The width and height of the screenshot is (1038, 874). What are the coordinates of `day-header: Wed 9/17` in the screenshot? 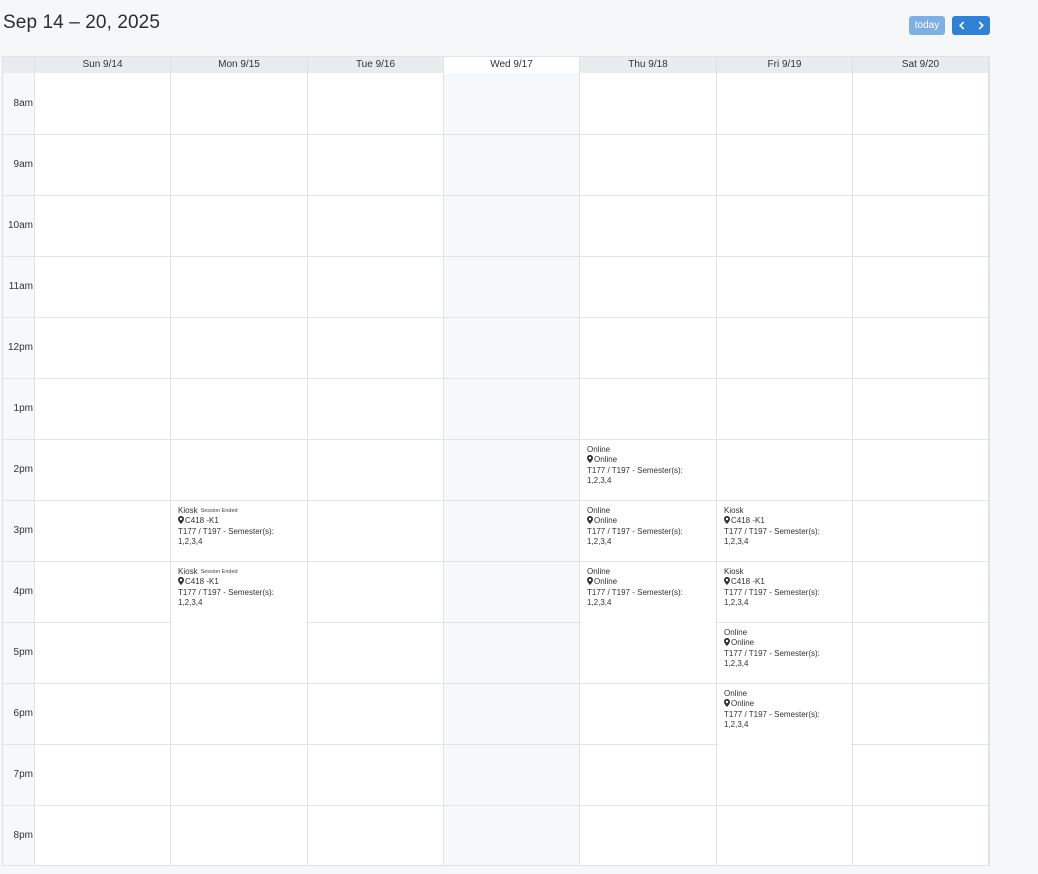 It's located at (512, 65).